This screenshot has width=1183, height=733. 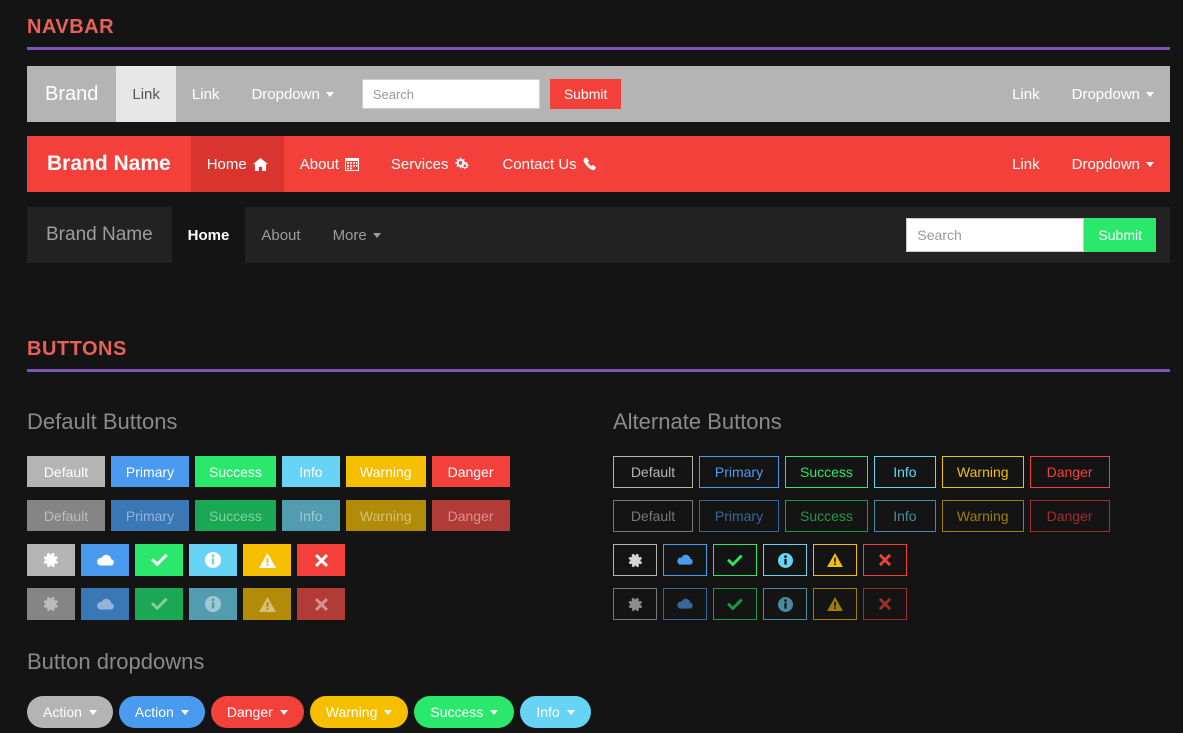 I want to click on close-button, so click(x=321, y=560).